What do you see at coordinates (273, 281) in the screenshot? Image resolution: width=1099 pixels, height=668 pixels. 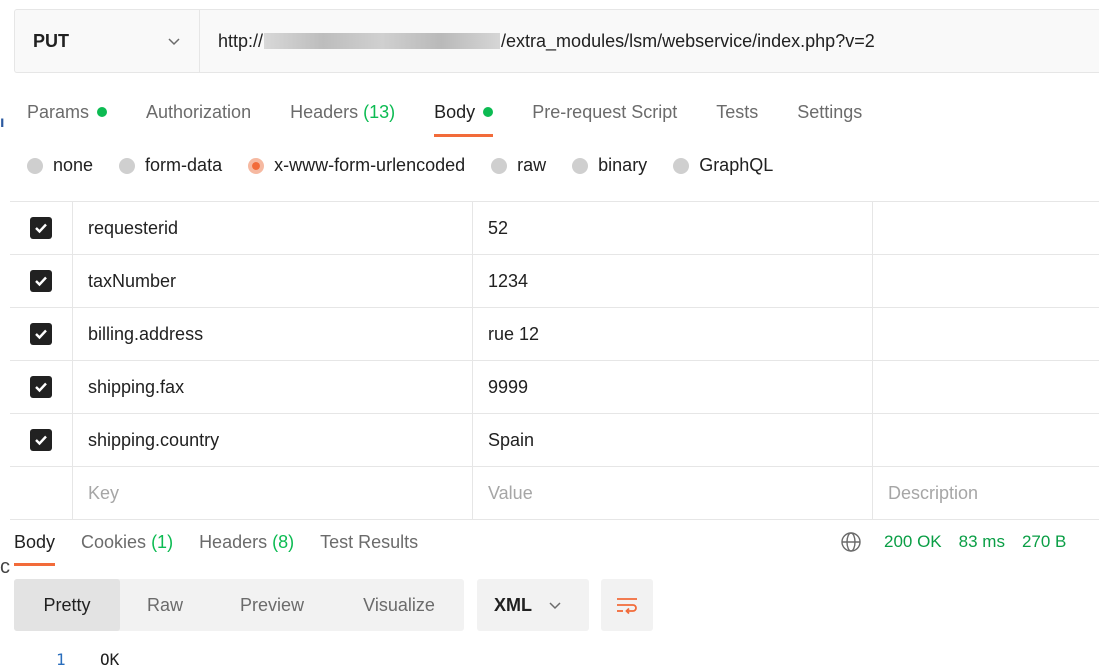 I see `key-cell: taxNumber` at bounding box center [273, 281].